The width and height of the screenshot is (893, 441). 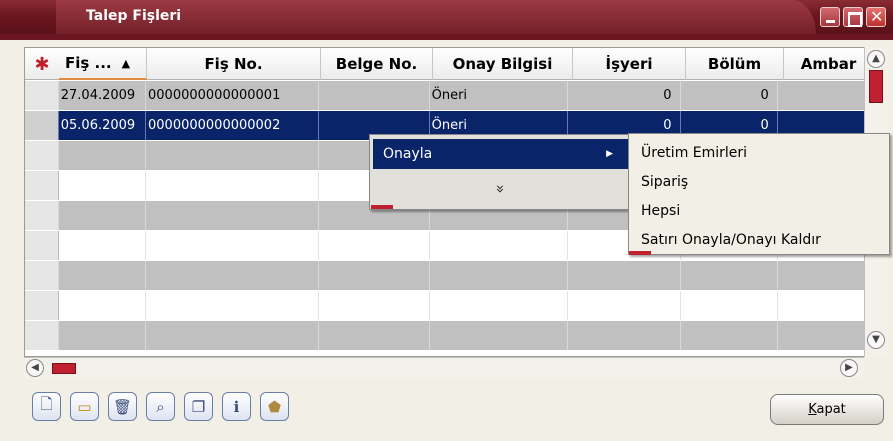 What do you see at coordinates (849, 368) in the screenshot?
I see `scroll-right-icon: ▶` at bounding box center [849, 368].